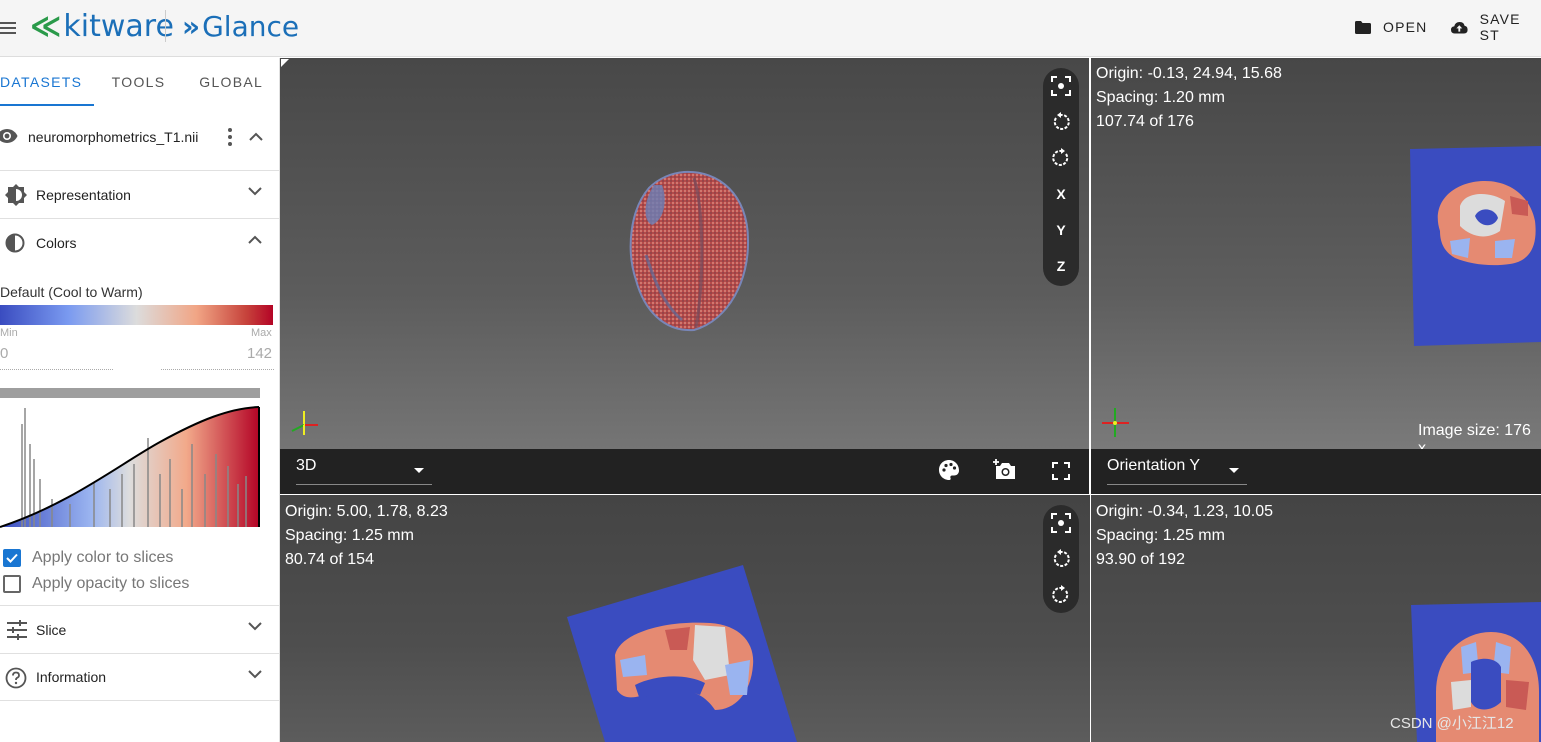  I want to click on tab-tools: TOOLS, so click(139, 82).